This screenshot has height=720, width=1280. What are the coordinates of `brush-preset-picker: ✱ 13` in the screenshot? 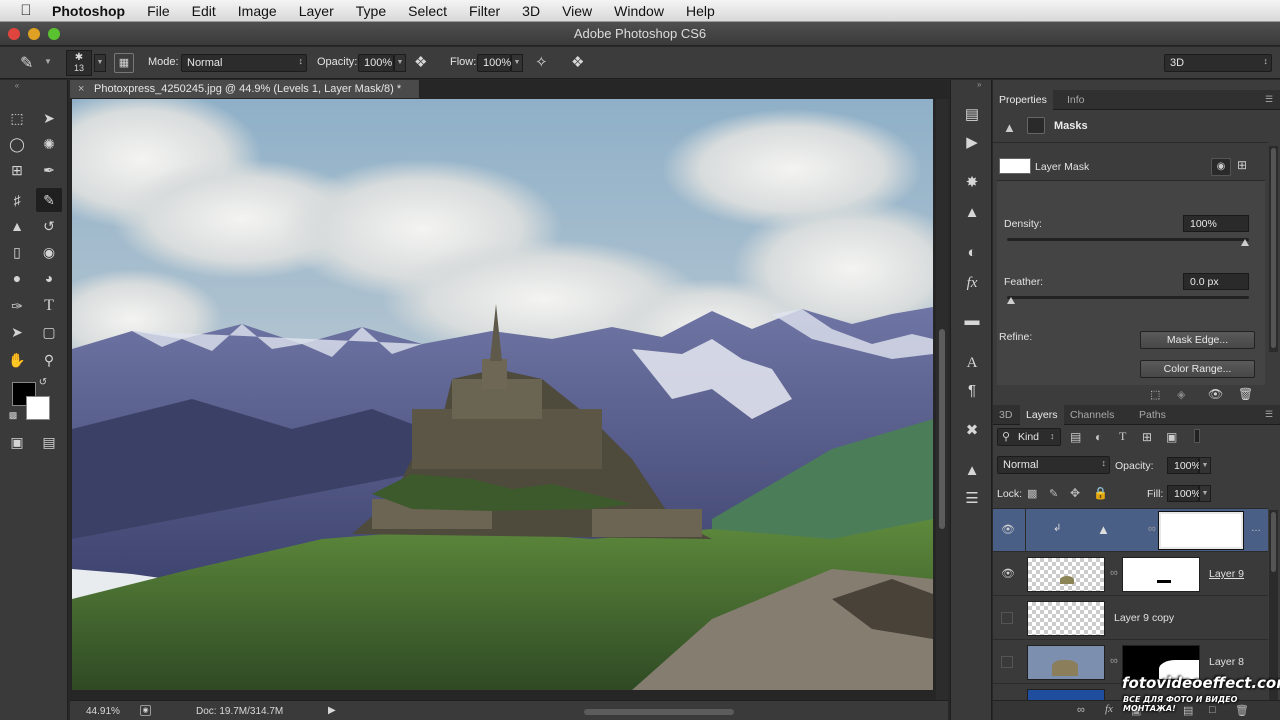 It's located at (79, 63).